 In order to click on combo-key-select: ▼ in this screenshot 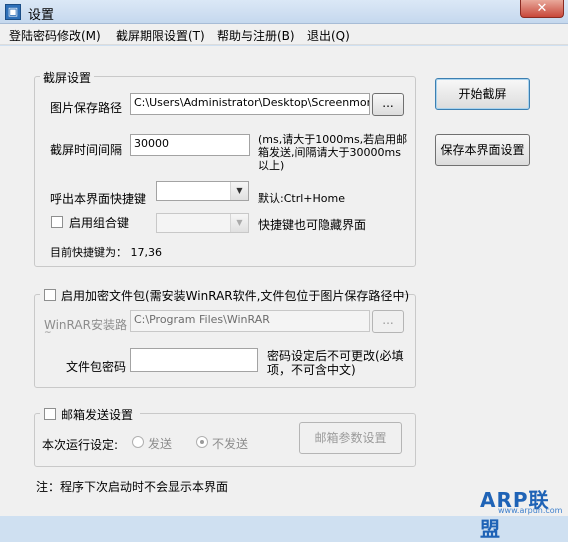, I will do `click(202, 223)`.